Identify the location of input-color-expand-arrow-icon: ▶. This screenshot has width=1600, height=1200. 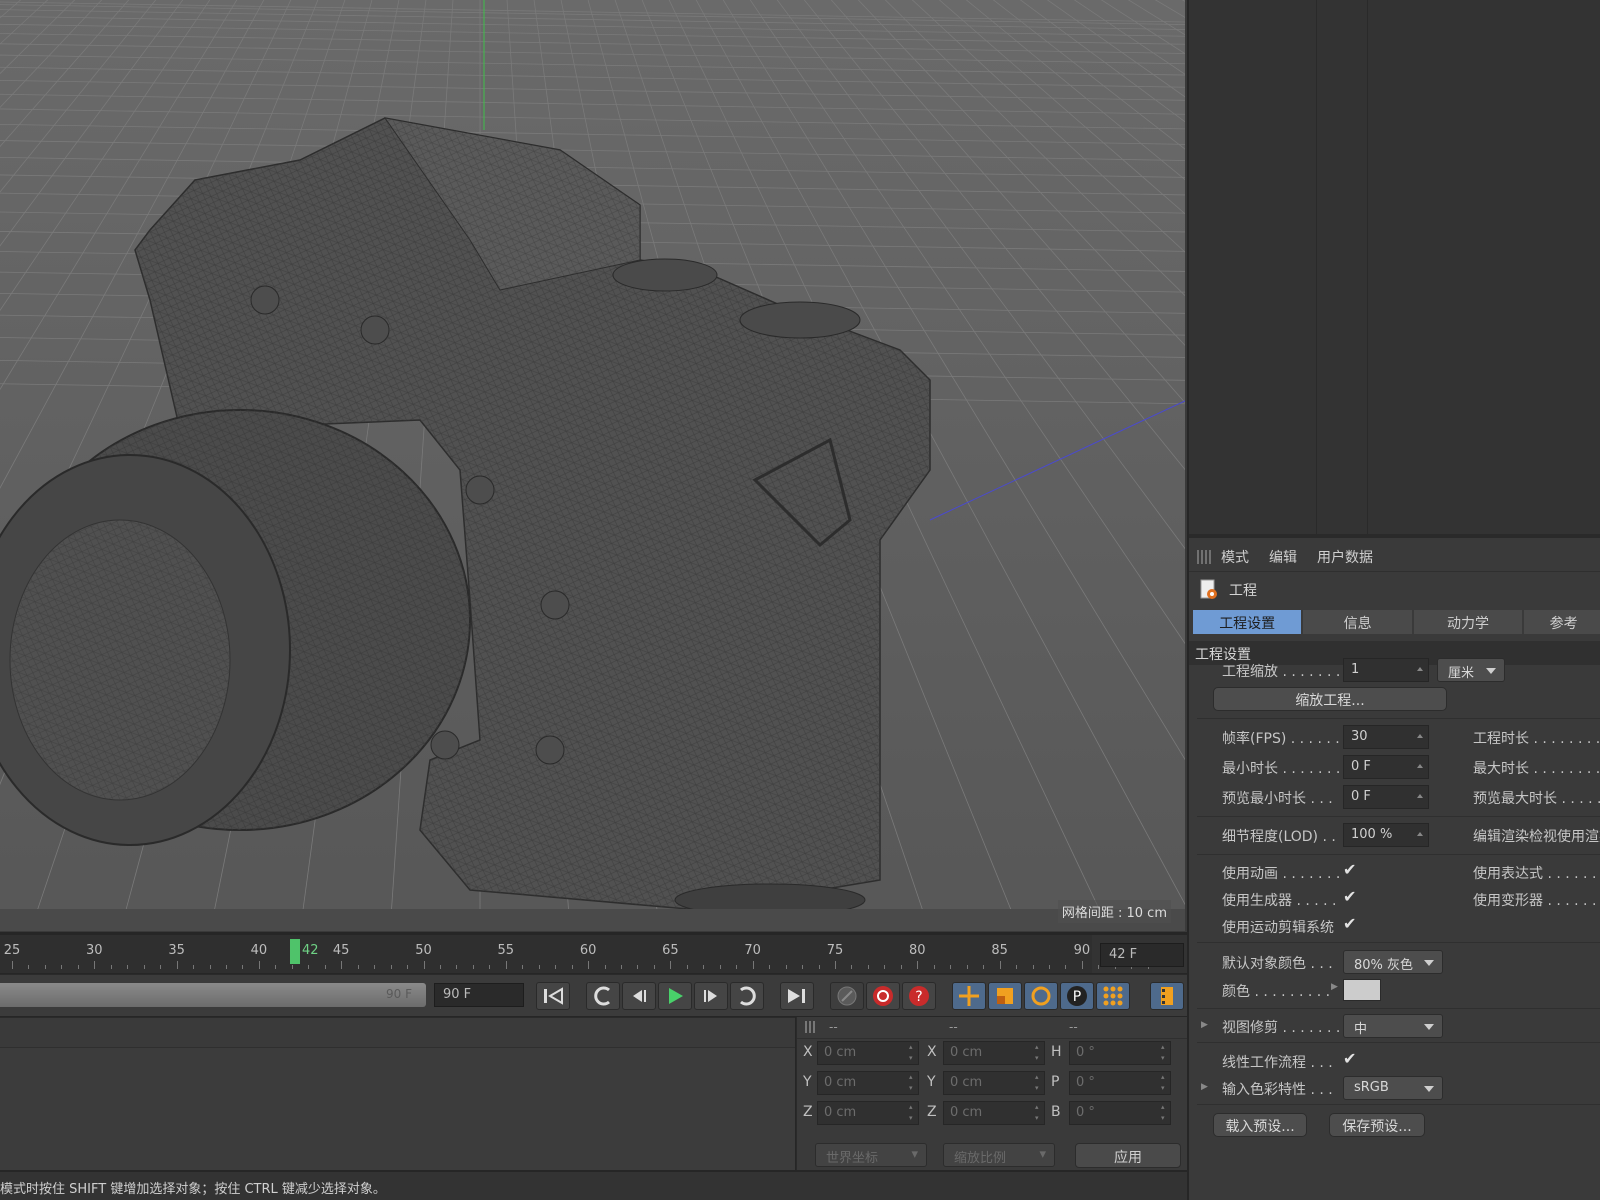
(1204, 1087).